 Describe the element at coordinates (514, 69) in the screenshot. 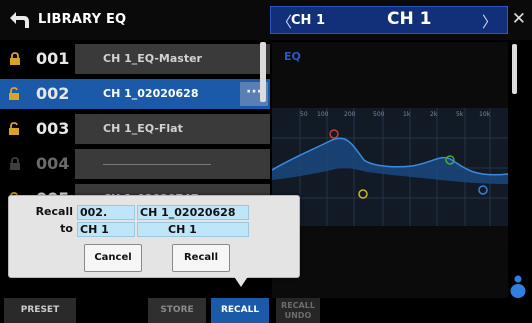

I see `right-scrollbar` at that location.